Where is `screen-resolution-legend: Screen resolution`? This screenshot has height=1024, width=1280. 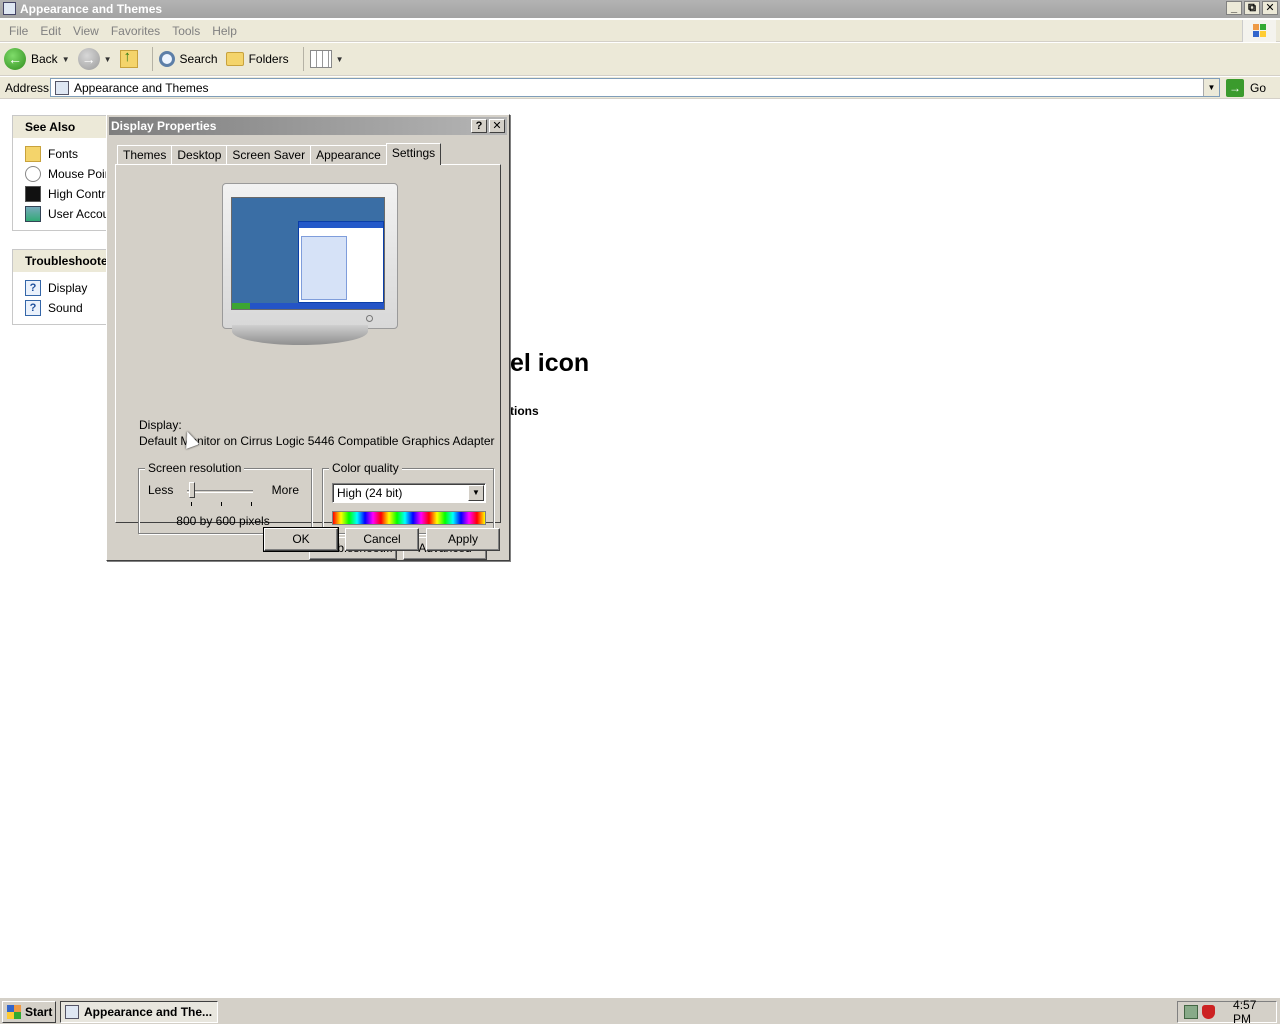 screen-resolution-legend: Screen resolution is located at coordinates (195, 468).